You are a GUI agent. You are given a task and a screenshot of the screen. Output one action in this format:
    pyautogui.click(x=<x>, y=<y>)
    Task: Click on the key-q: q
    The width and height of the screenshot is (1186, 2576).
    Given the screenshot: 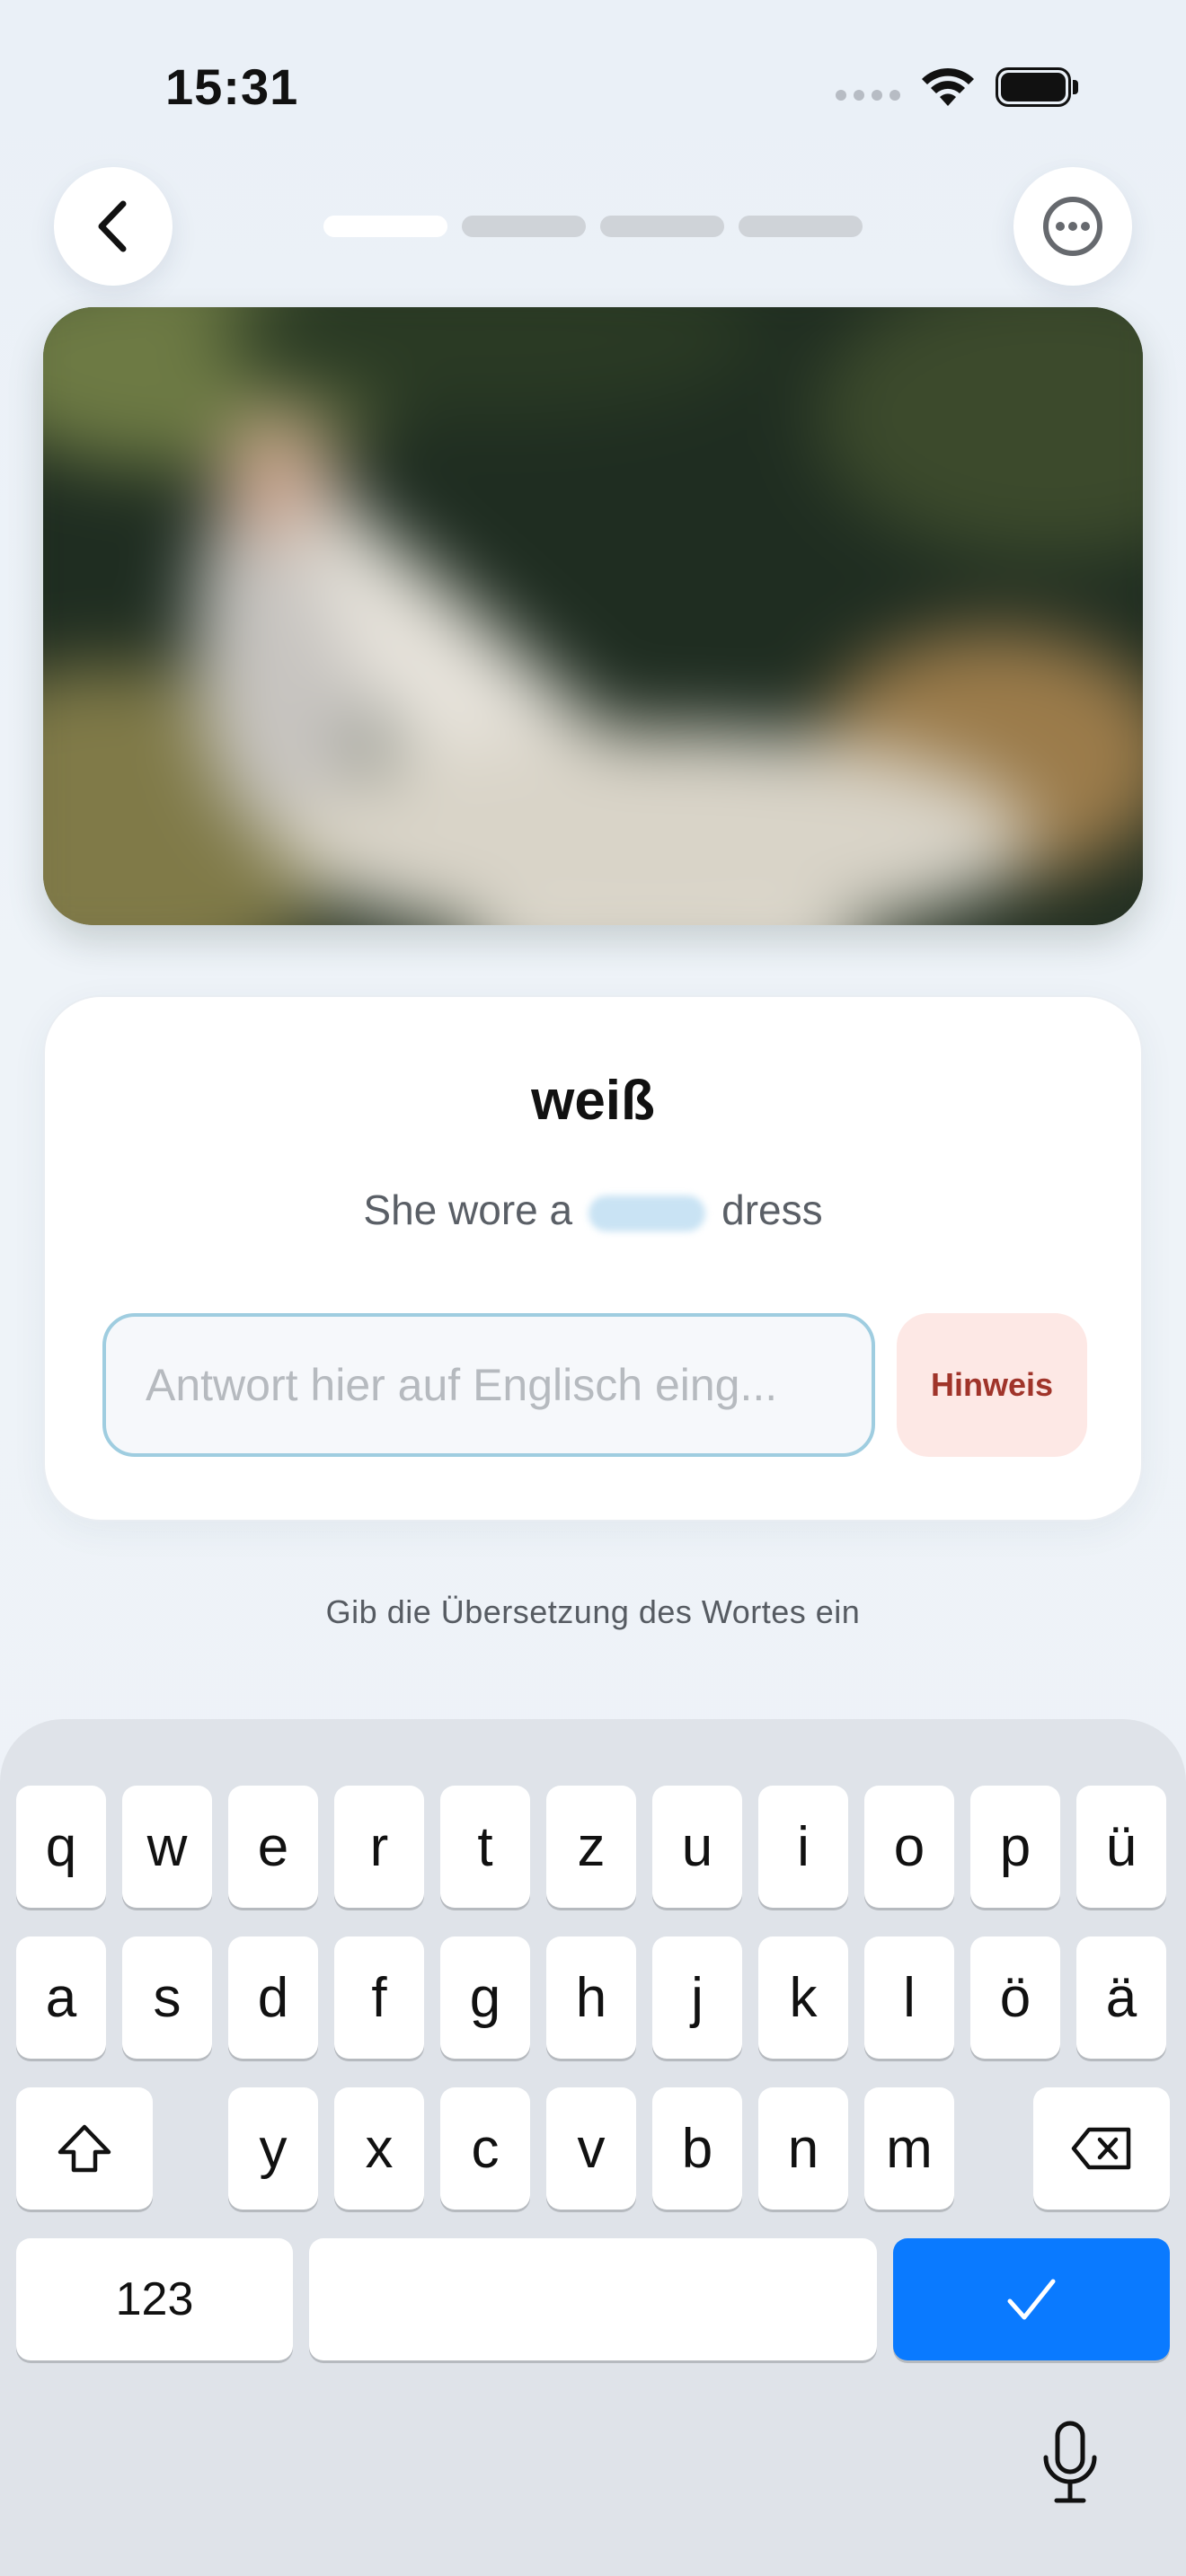 What is the action you would take?
    pyautogui.click(x=61, y=1847)
    